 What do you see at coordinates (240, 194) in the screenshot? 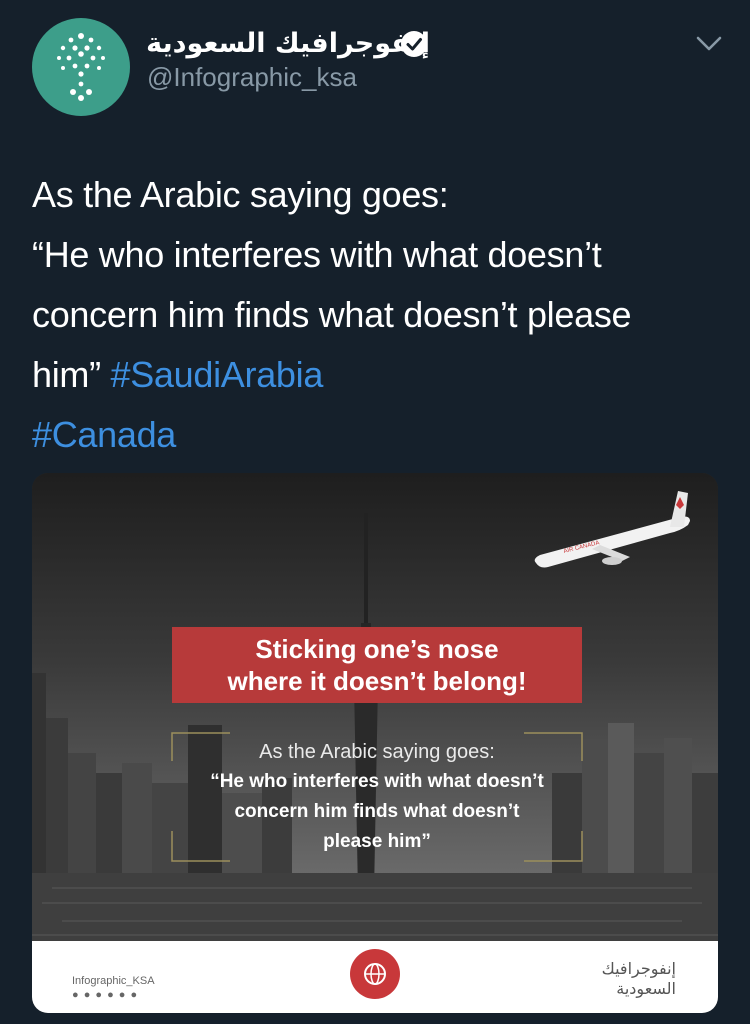
I see `tweet-text-line: As the Arabic saying goes:` at bounding box center [240, 194].